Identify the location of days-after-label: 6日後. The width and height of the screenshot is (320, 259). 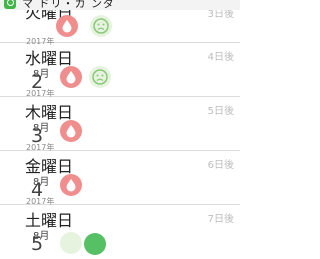
(220, 165).